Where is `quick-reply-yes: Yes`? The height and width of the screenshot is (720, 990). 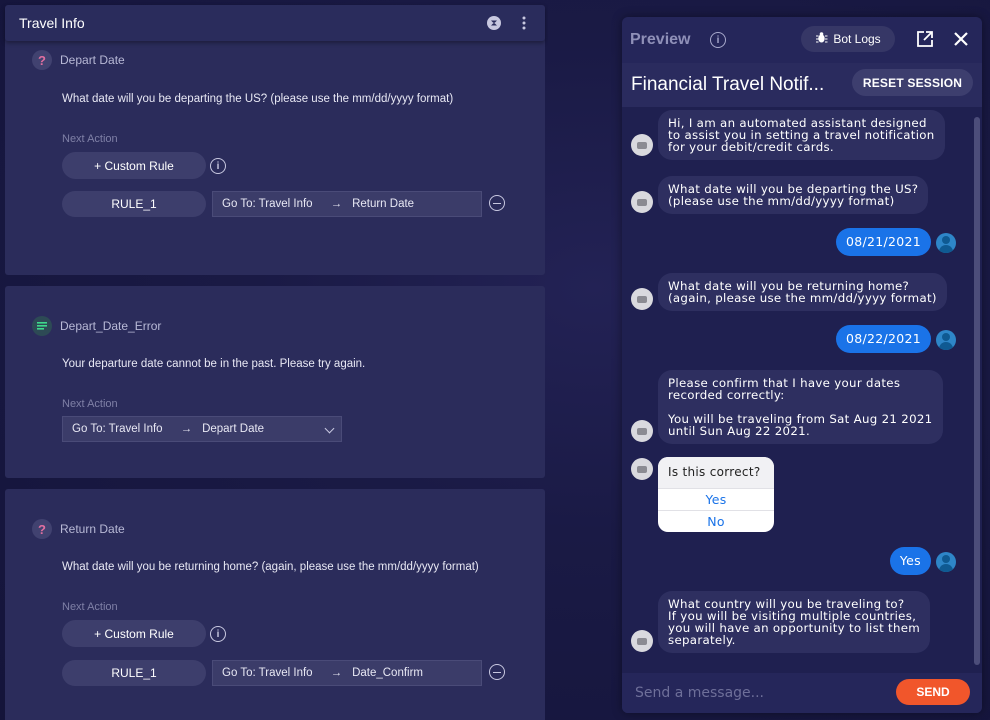 quick-reply-yes: Yes is located at coordinates (716, 499).